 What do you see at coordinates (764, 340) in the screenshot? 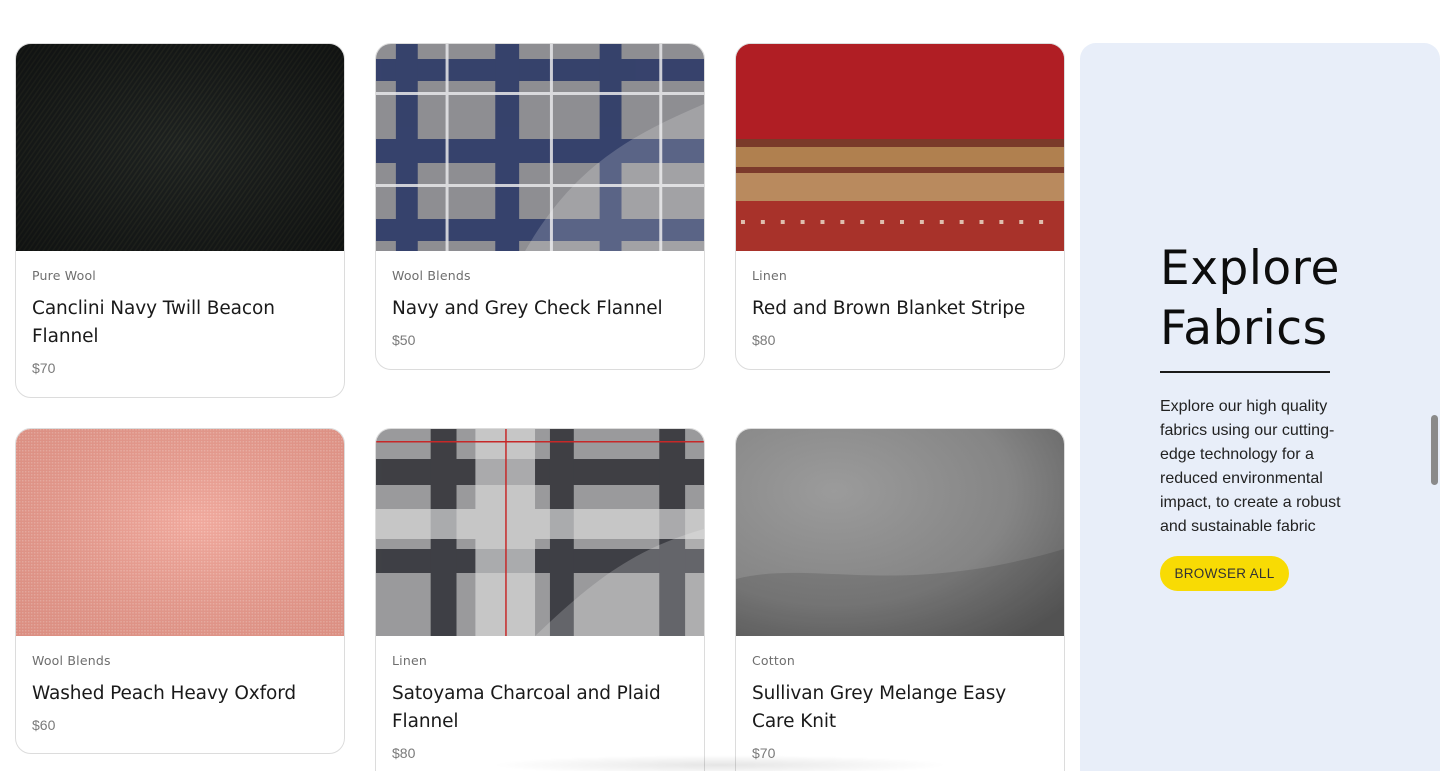
I see `product-price: $80` at bounding box center [764, 340].